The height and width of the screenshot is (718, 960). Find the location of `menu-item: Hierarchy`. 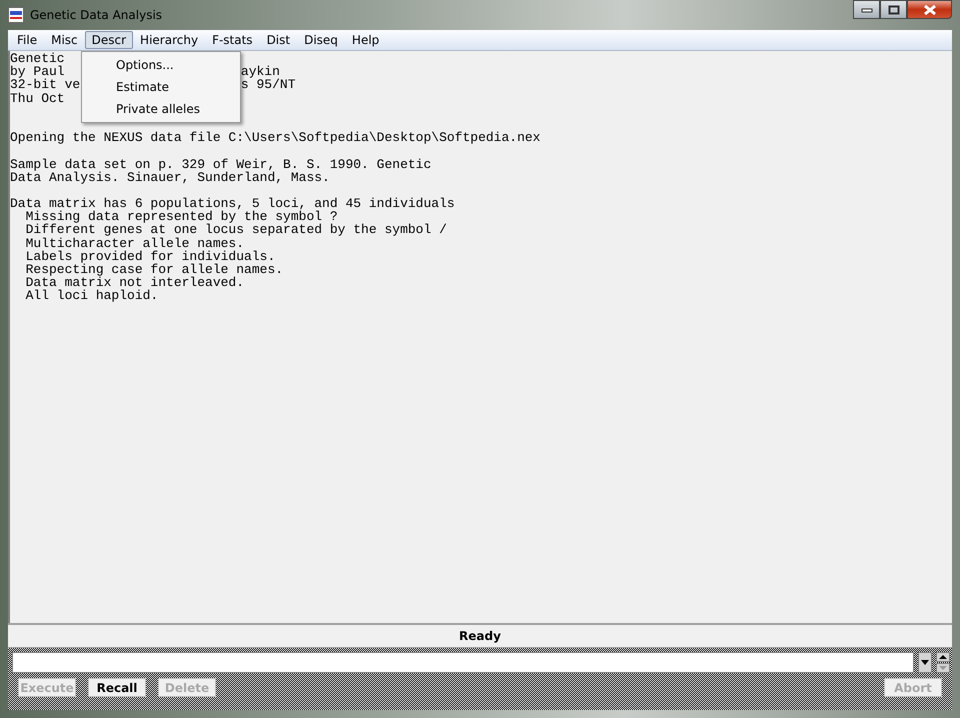

menu-item: Hierarchy is located at coordinates (169, 40).